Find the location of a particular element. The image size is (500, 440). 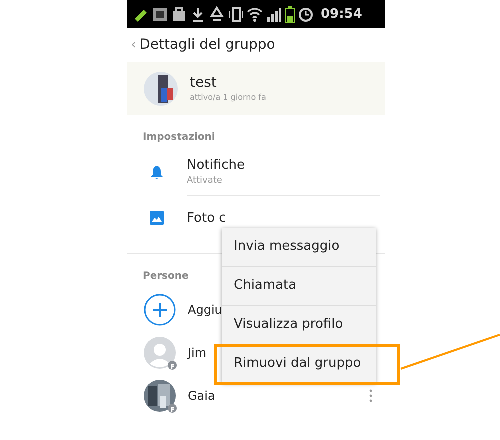

menu-item: Chiamata is located at coordinates (299, 285).